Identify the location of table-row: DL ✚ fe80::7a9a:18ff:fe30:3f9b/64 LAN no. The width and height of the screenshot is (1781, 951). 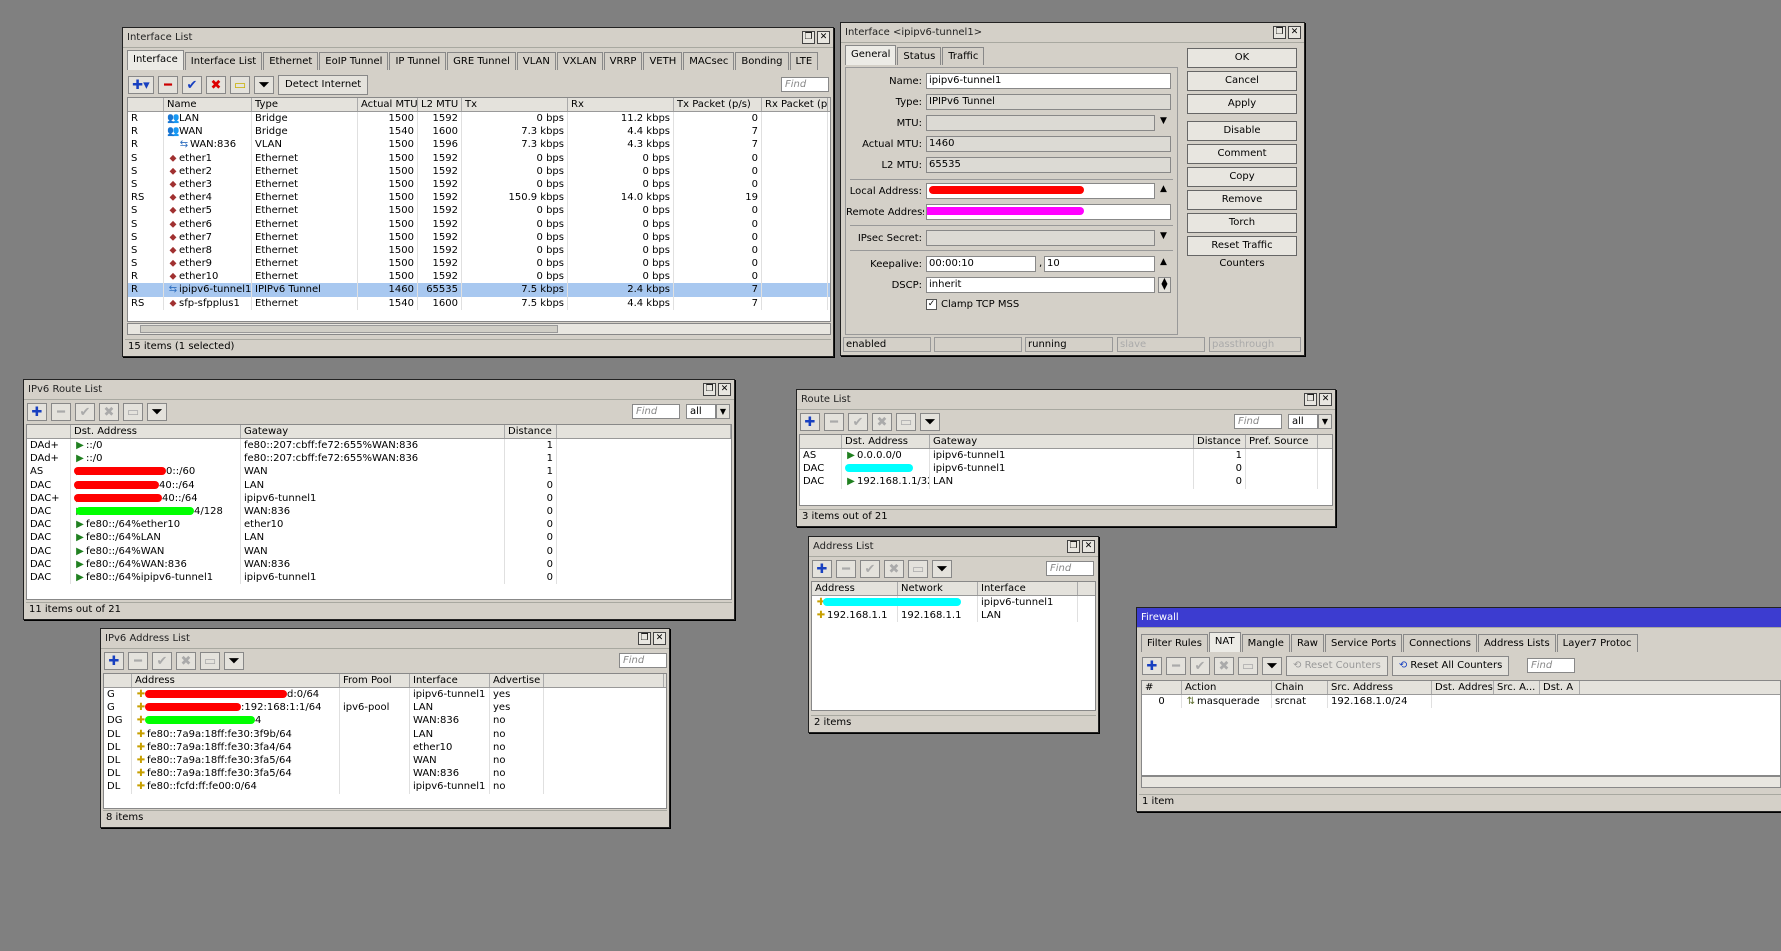
(385, 734).